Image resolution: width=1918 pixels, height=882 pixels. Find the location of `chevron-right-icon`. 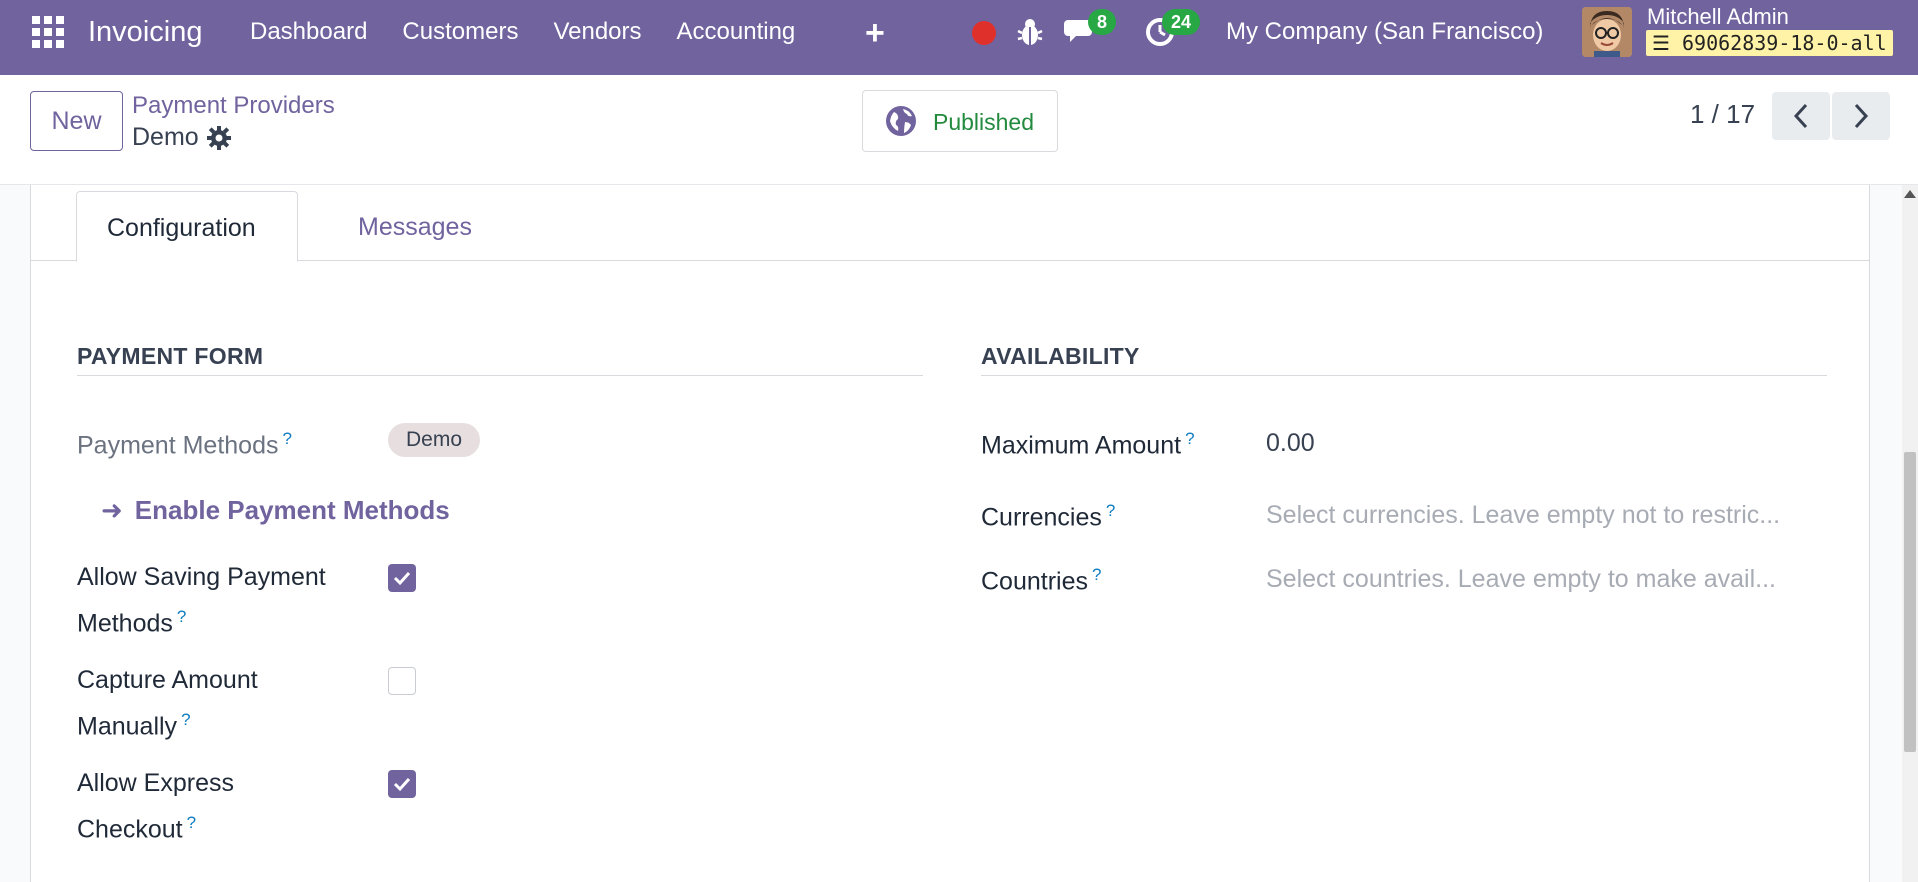

chevron-right-icon is located at coordinates (1861, 116).